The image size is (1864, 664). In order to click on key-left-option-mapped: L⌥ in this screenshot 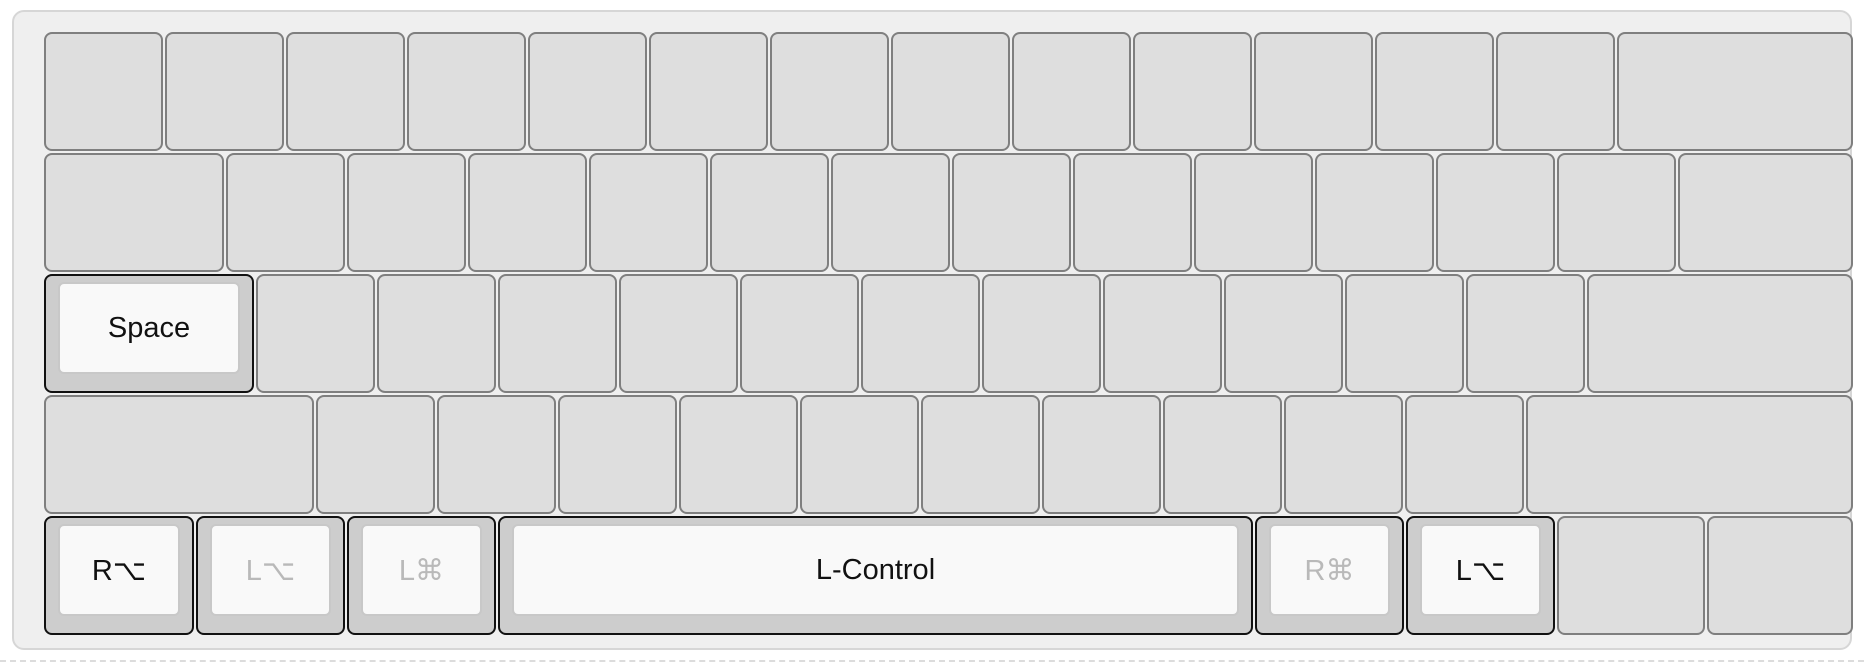, I will do `click(270, 575)`.